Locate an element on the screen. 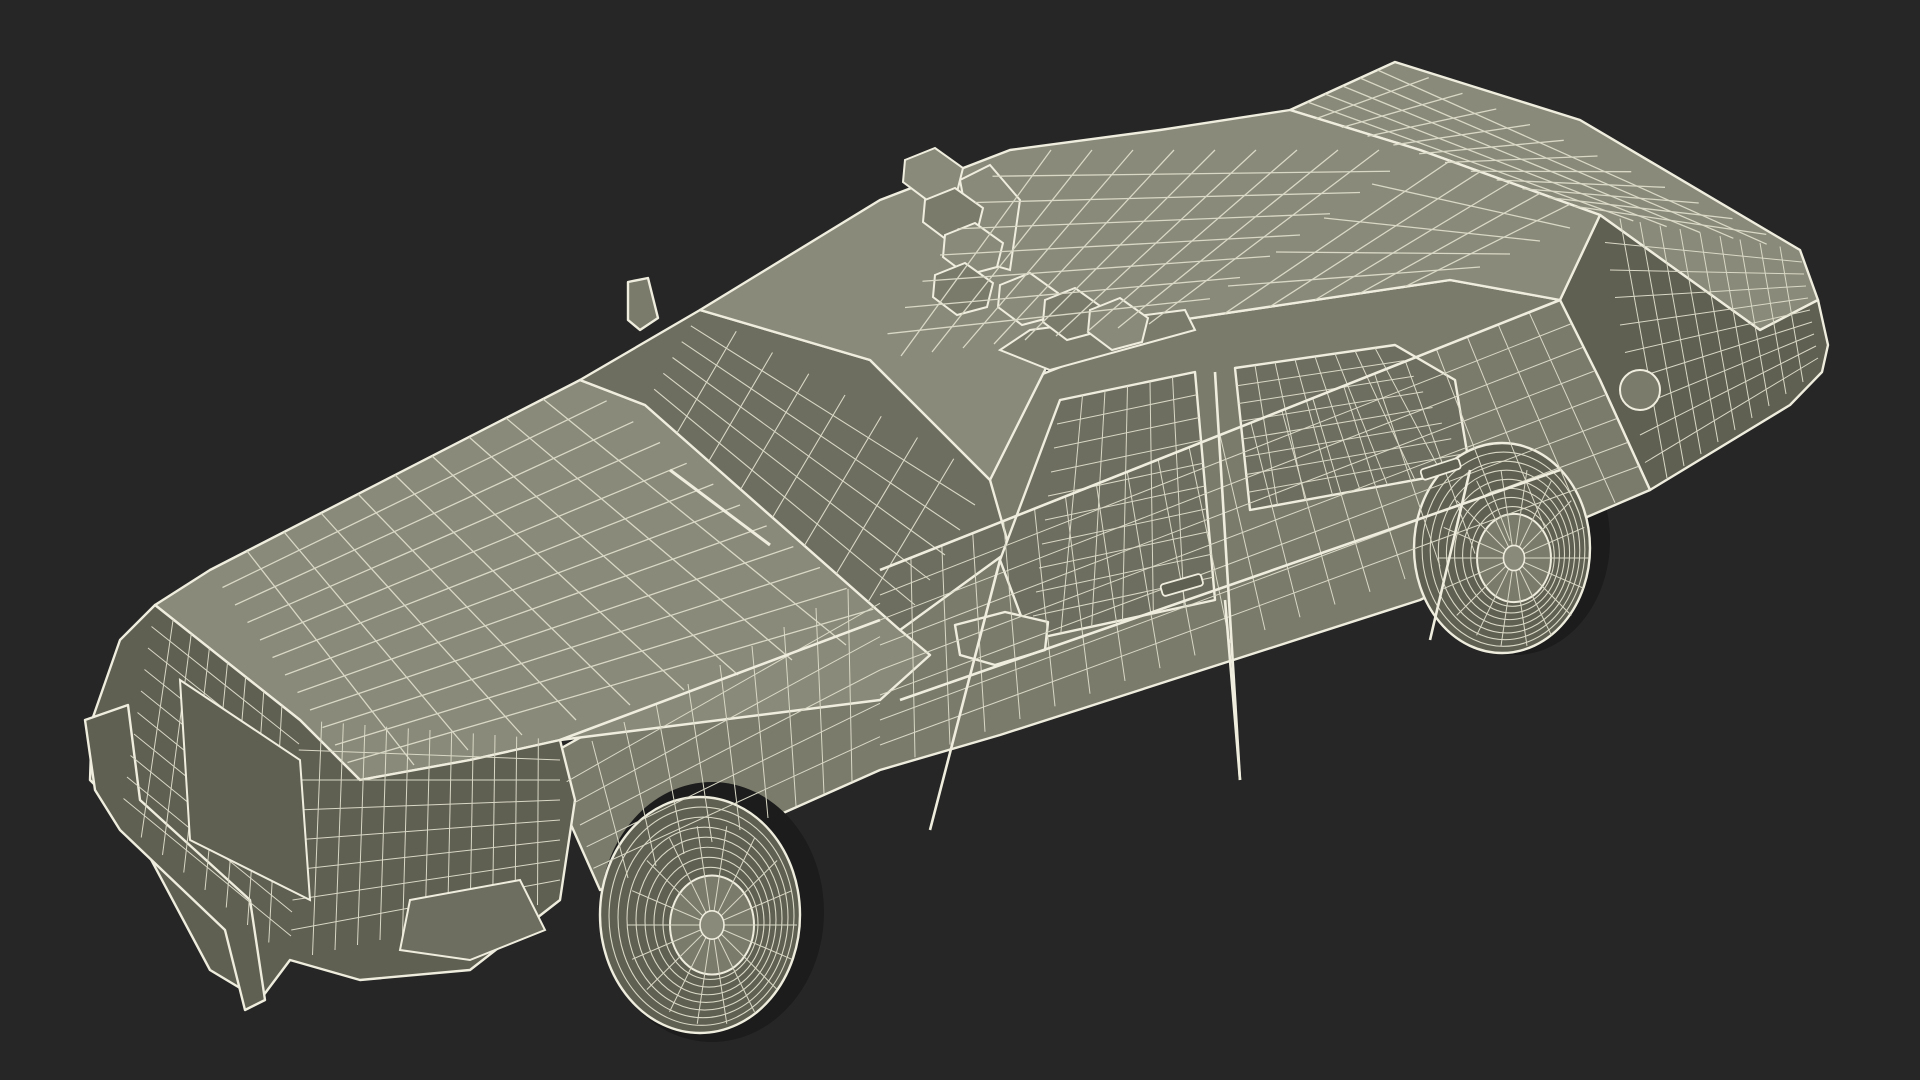  fuel-door is located at coordinates (1640, 390).